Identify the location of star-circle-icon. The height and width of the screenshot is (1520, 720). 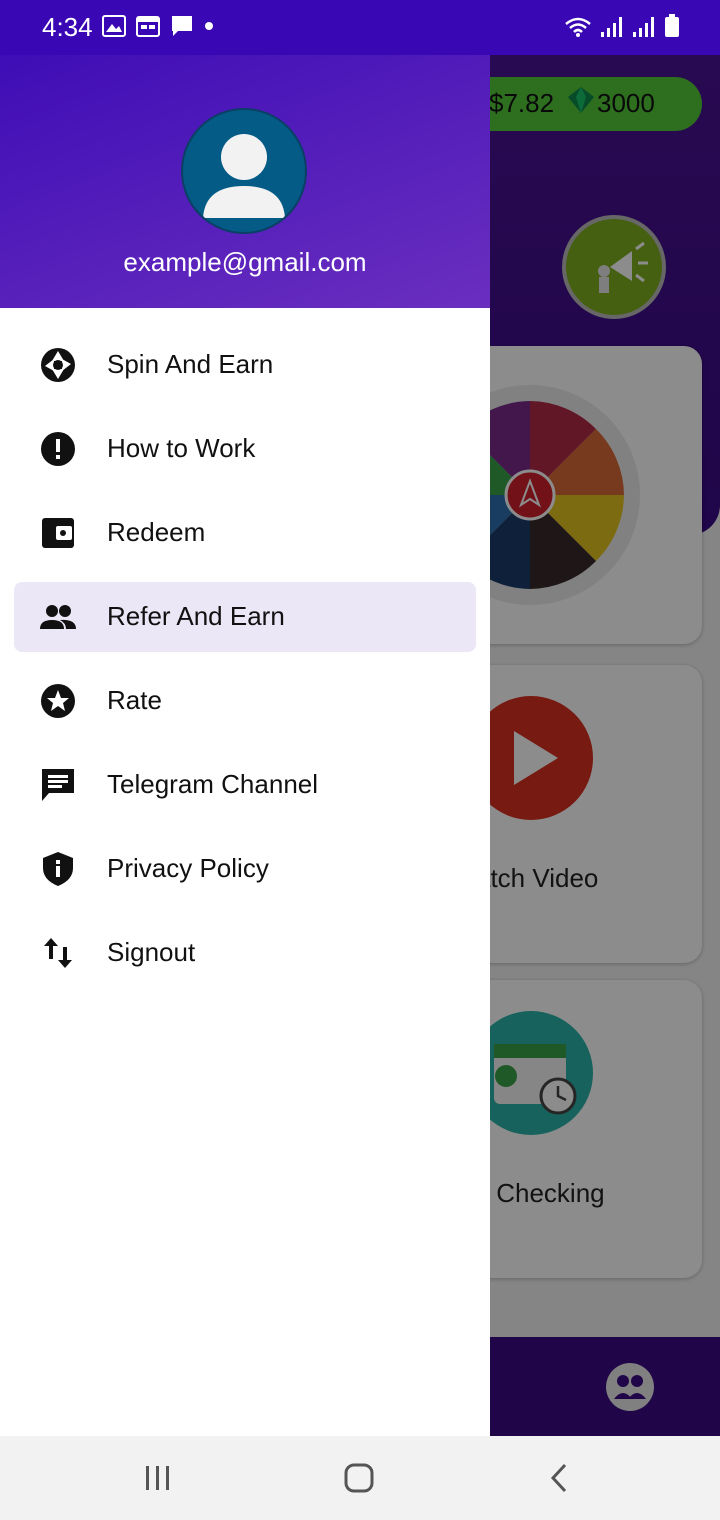
(58, 701).